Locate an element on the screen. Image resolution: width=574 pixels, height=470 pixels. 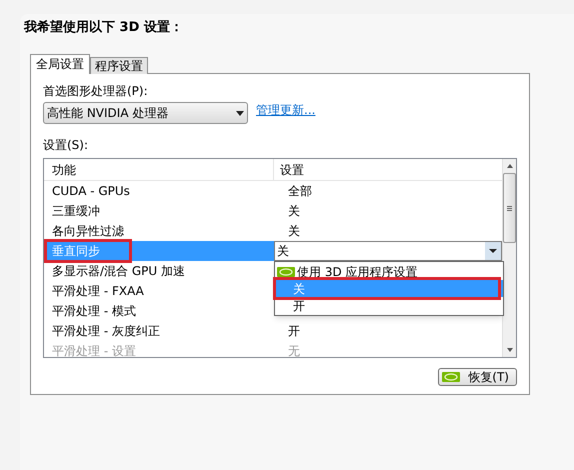
setting-value: 全部 is located at coordinates (299, 191).